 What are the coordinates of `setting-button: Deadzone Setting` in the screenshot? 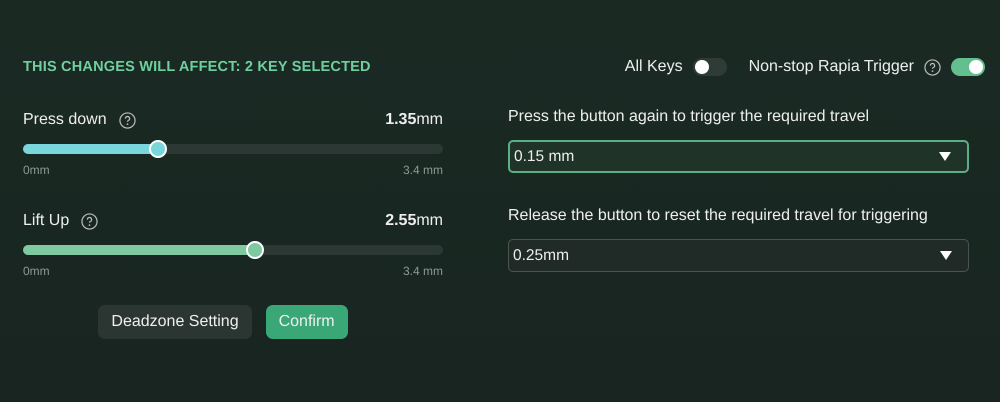 It's located at (175, 322).